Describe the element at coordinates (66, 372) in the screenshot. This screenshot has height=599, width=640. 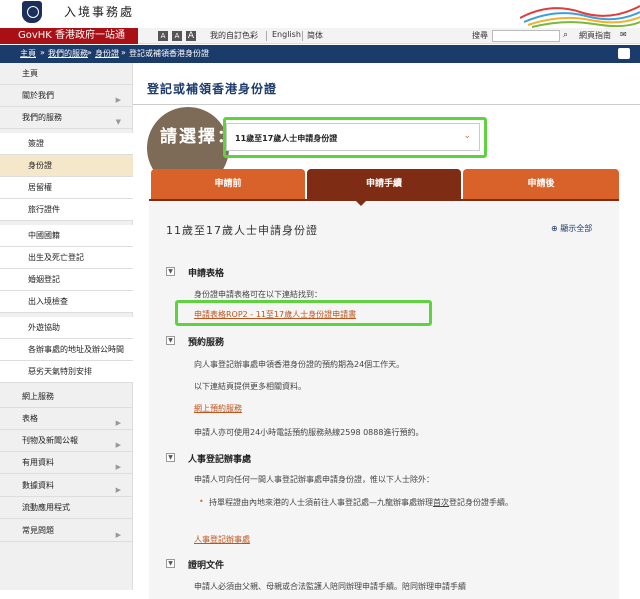
I see `sidebar-item-weather: 惡劣天氣特別安排` at that location.